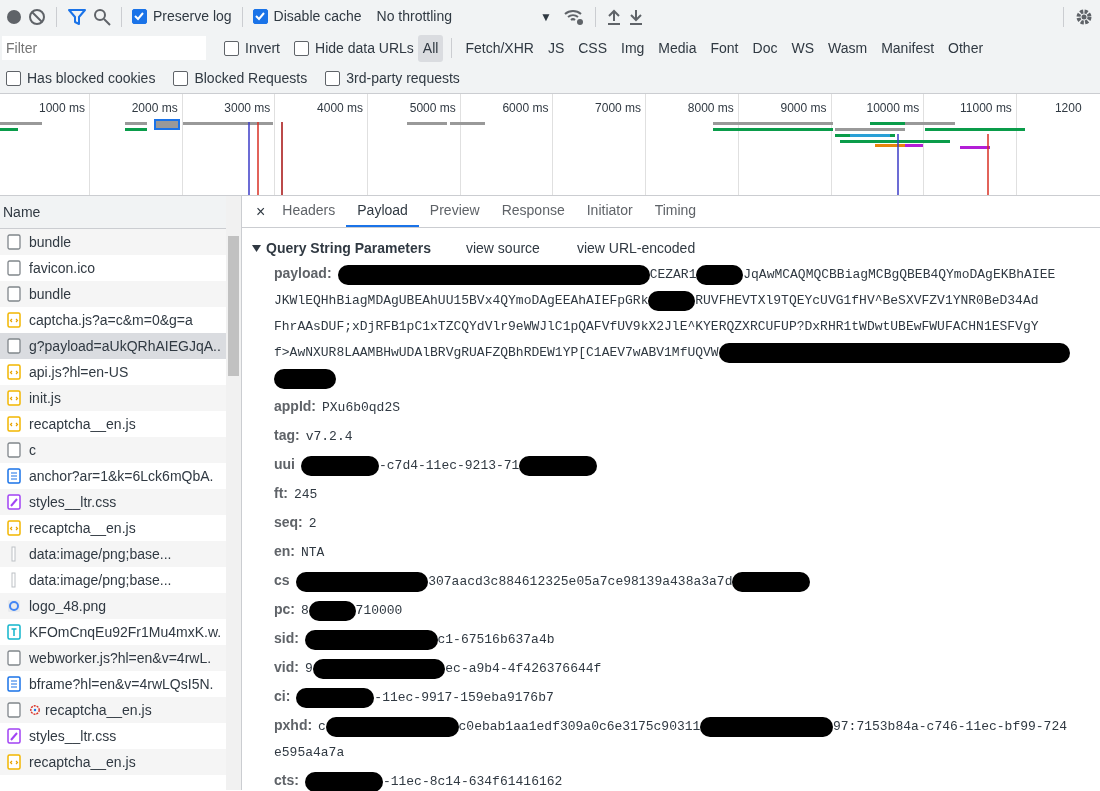  I want to click on time-tick-label: 1200, so click(1068, 108).